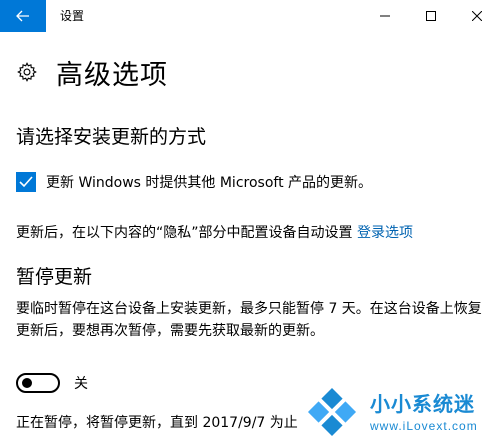 This screenshot has height=443, width=500. What do you see at coordinates (27, 72) in the screenshot?
I see `gear-icon` at bounding box center [27, 72].